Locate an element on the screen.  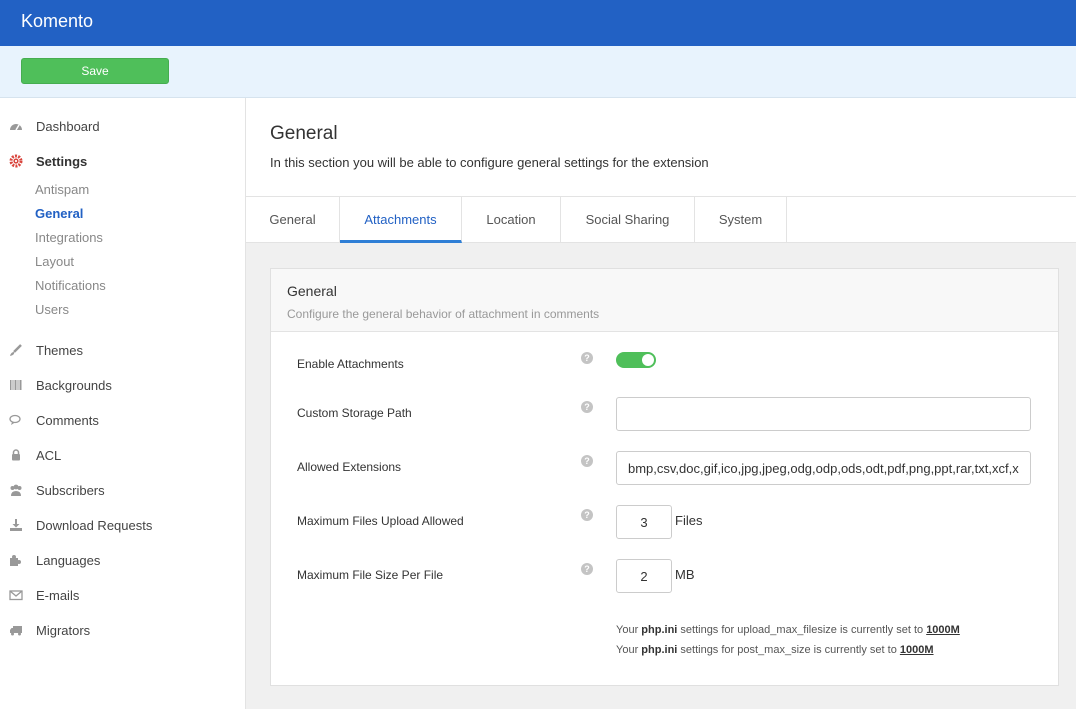
sidebar-item-label: Migrators is located at coordinates (63, 630).